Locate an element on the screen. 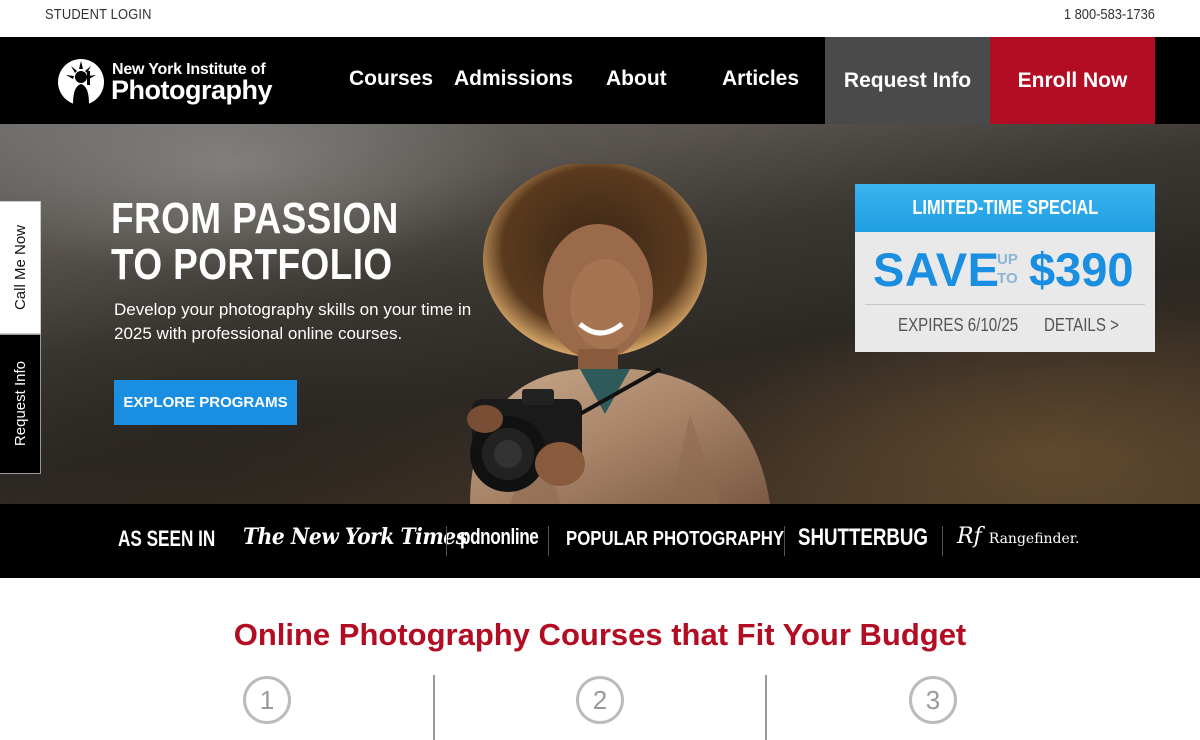  rangefinder-mark: Rf is located at coordinates (969, 536).